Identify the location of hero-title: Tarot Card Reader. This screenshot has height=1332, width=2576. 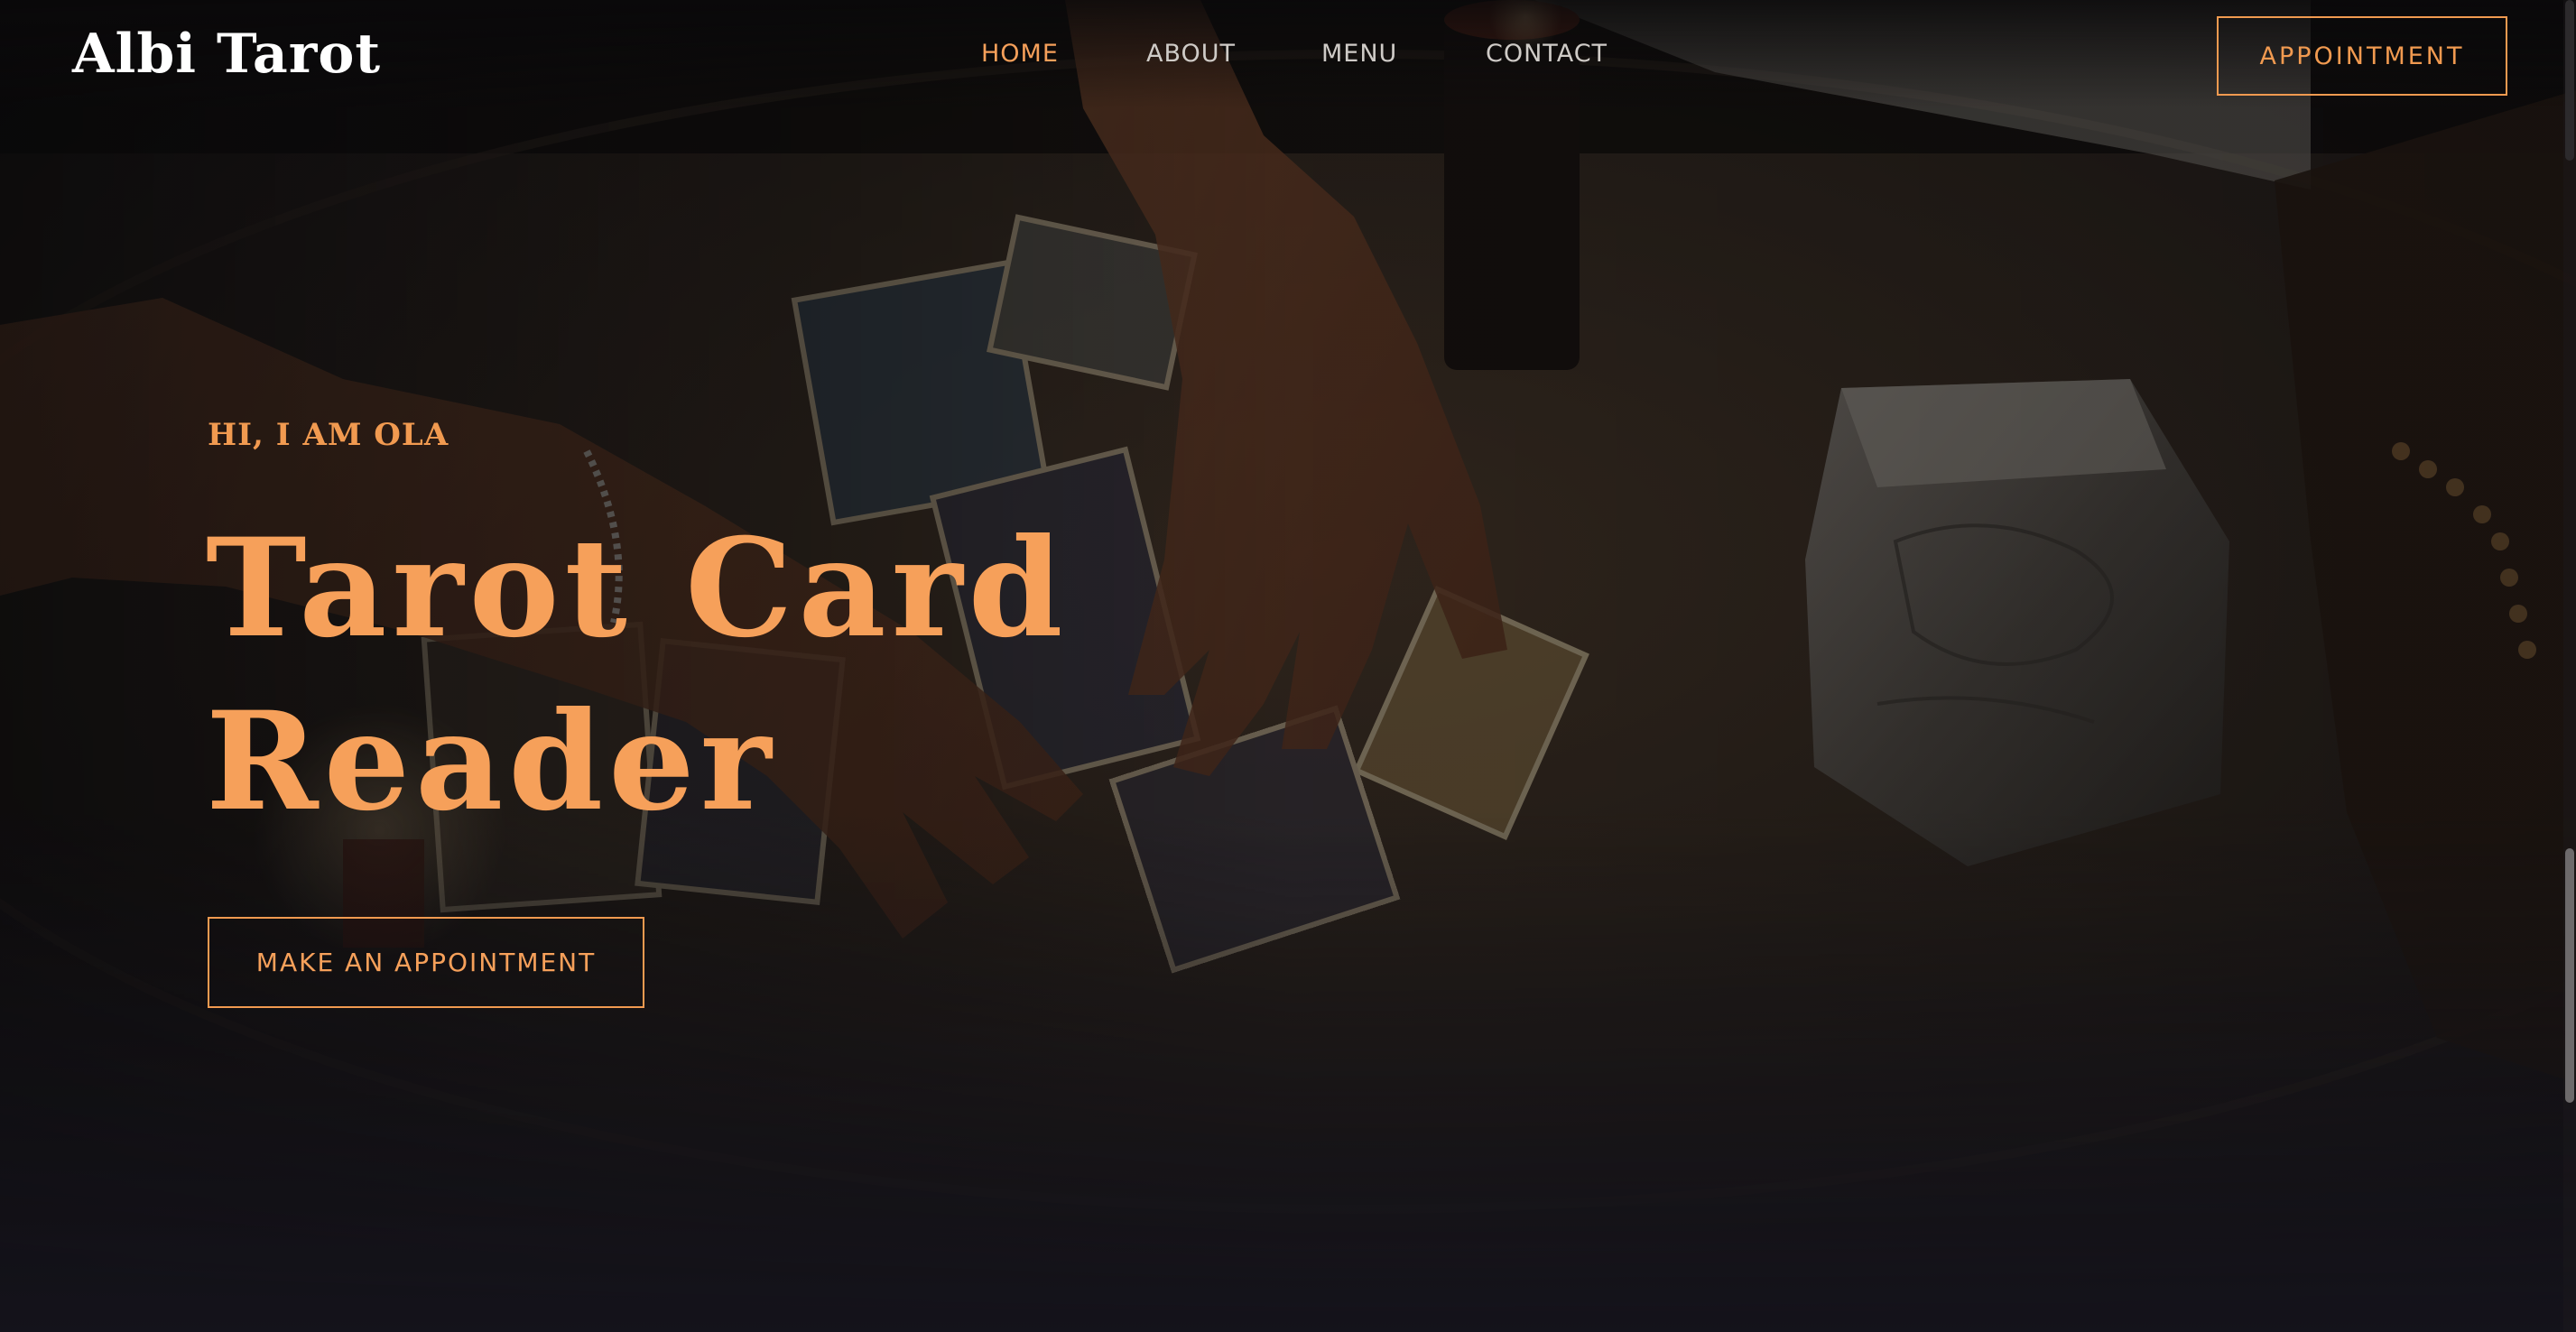
(747, 675).